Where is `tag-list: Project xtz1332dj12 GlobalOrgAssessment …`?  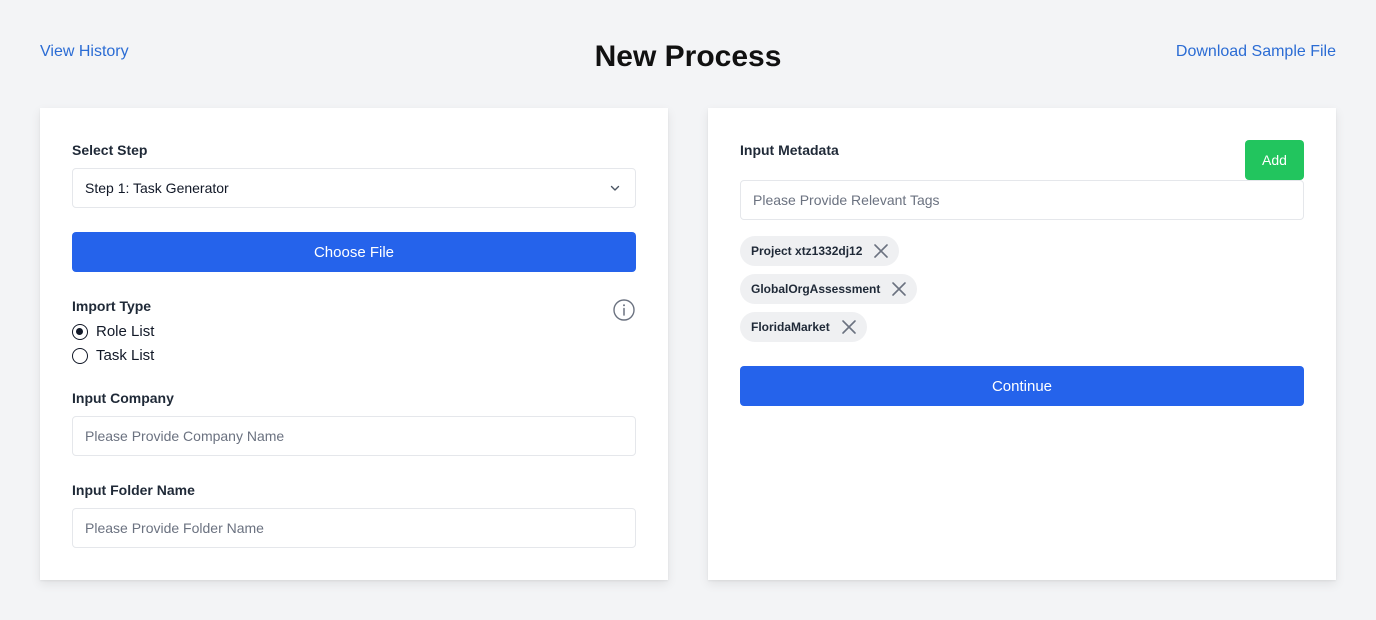 tag-list: Project xtz1332dj12 GlobalOrgAssessment … is located at coordinates (829, 293).